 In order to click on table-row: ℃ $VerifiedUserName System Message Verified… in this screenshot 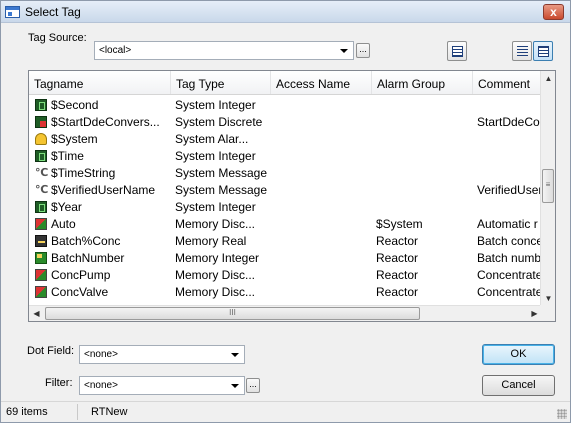, I will do `click(285, 190)`.